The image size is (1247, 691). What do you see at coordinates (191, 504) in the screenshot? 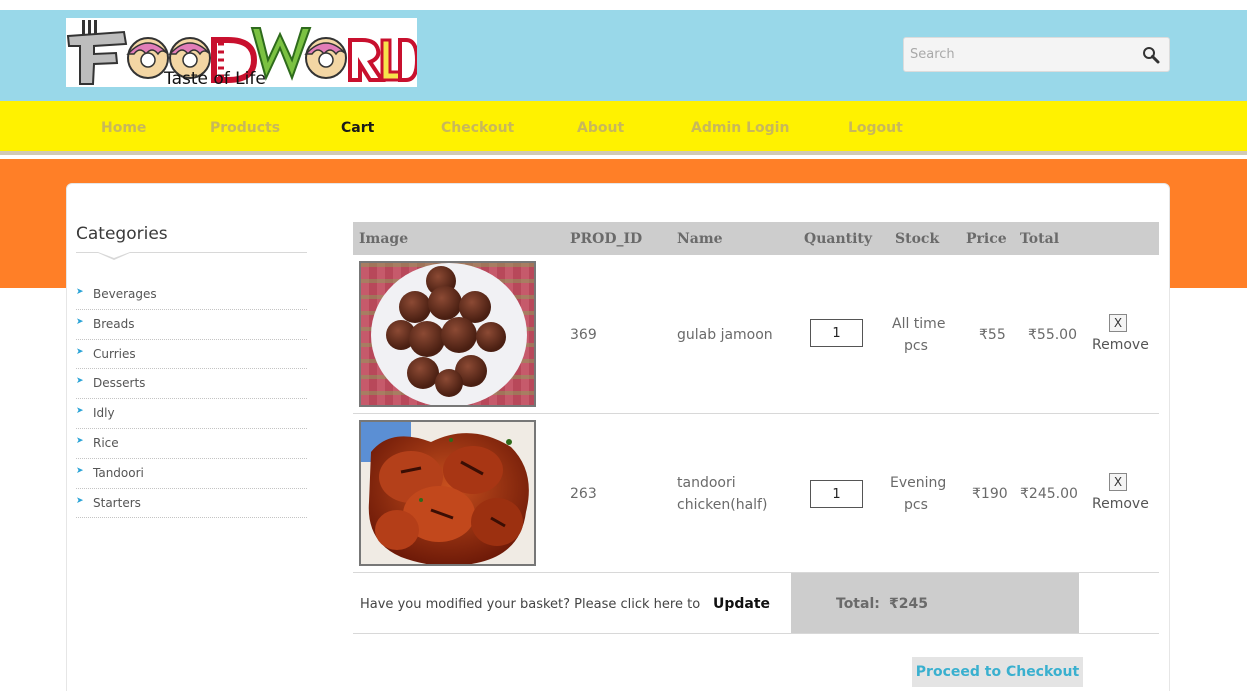
I see `category-item-starters: ➤ Starters` at bounding box center [191, 504].